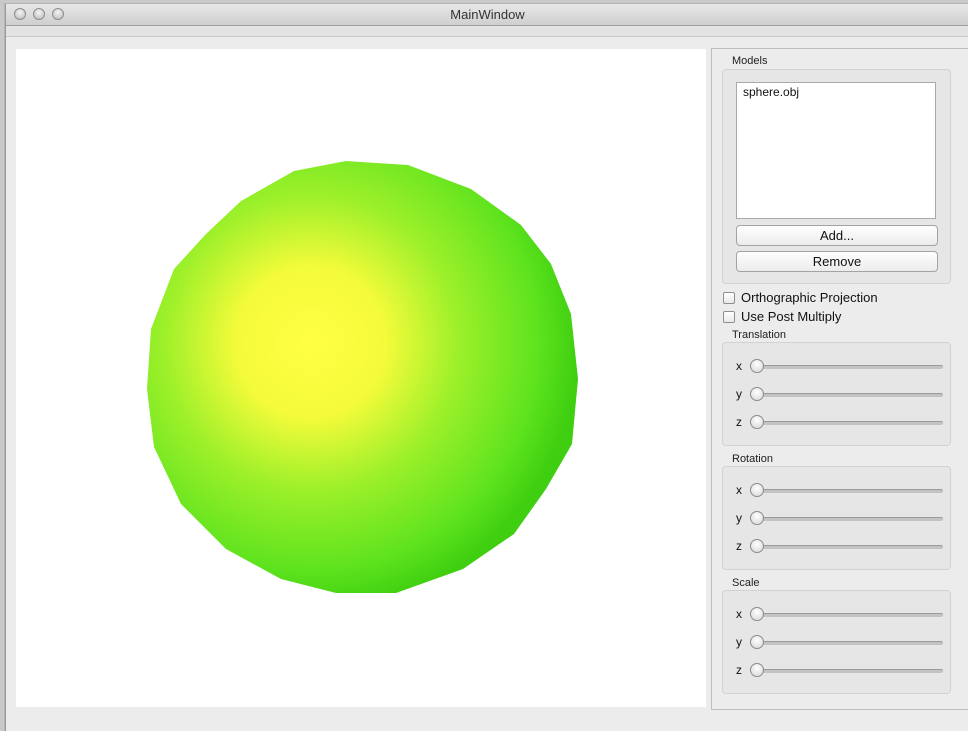 This screenshot has height=731, width=968. Describe the element at coordinates (739, 642) in the screenshot. I see `scale-y-label: y` at that location.